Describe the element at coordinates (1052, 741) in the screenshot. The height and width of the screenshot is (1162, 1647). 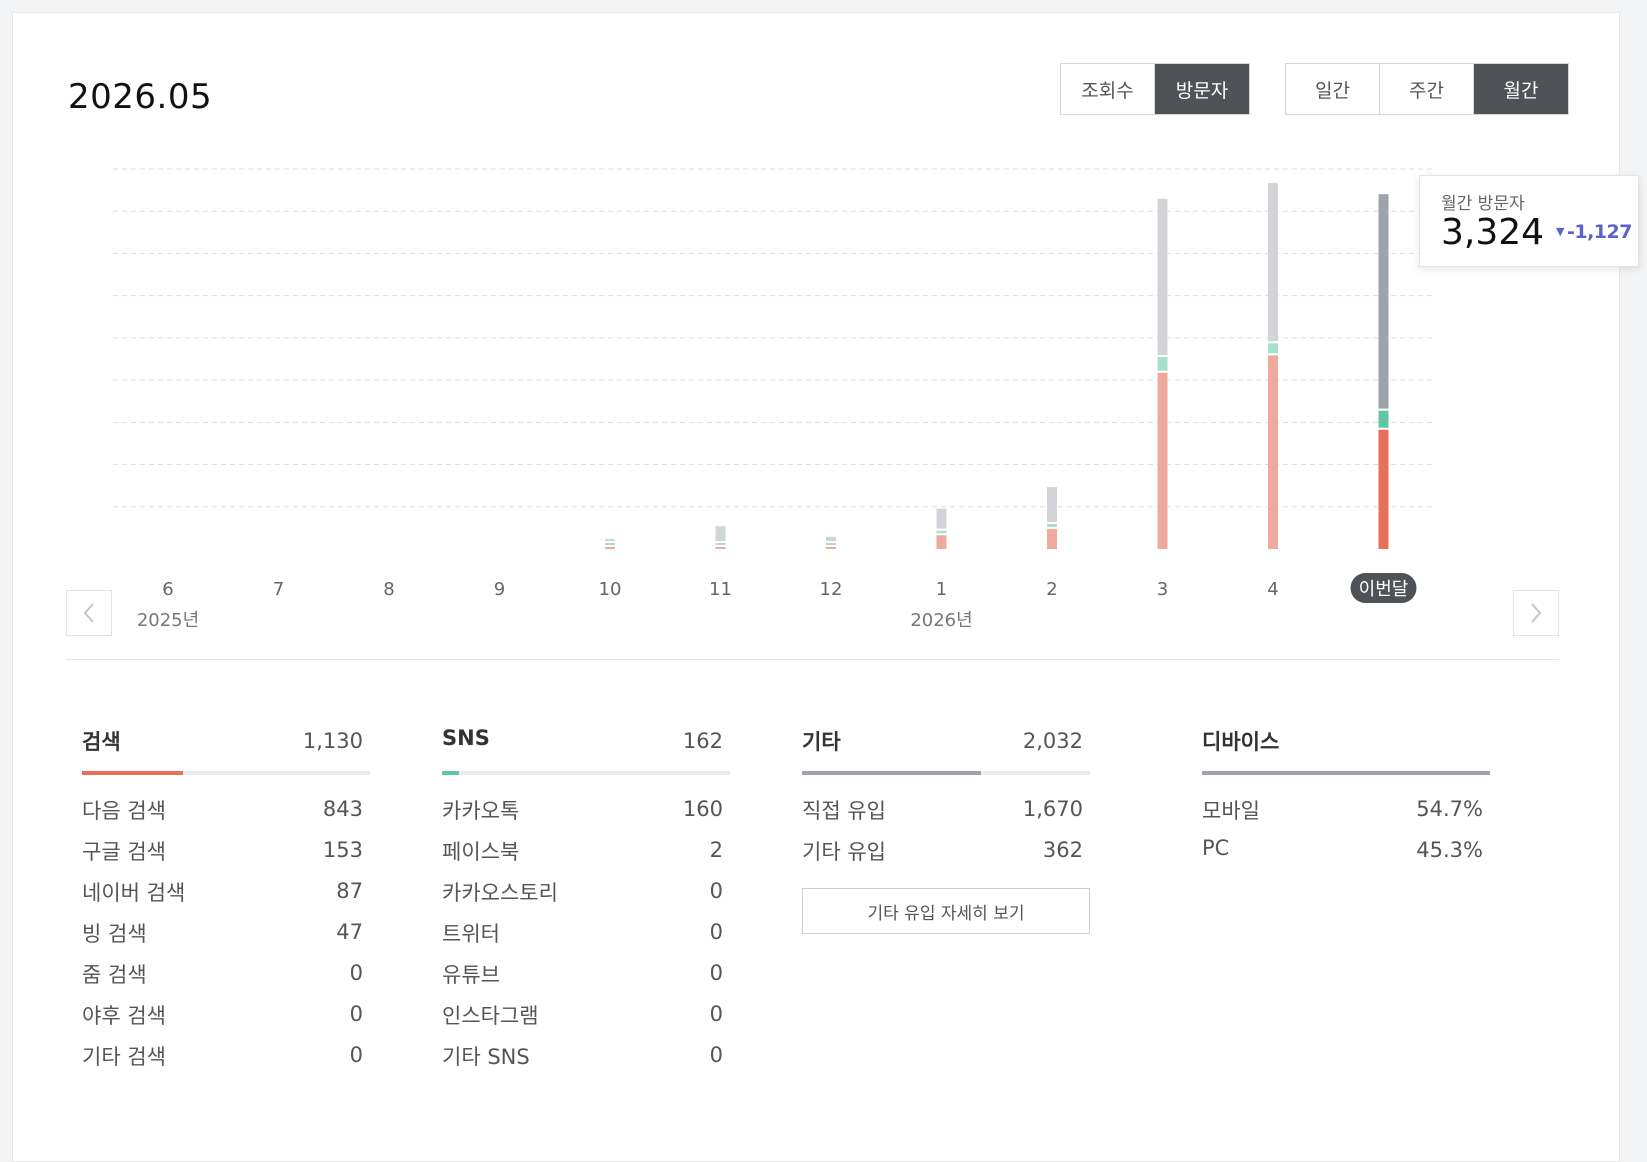
I see `panel-total: 2,032` at that location.